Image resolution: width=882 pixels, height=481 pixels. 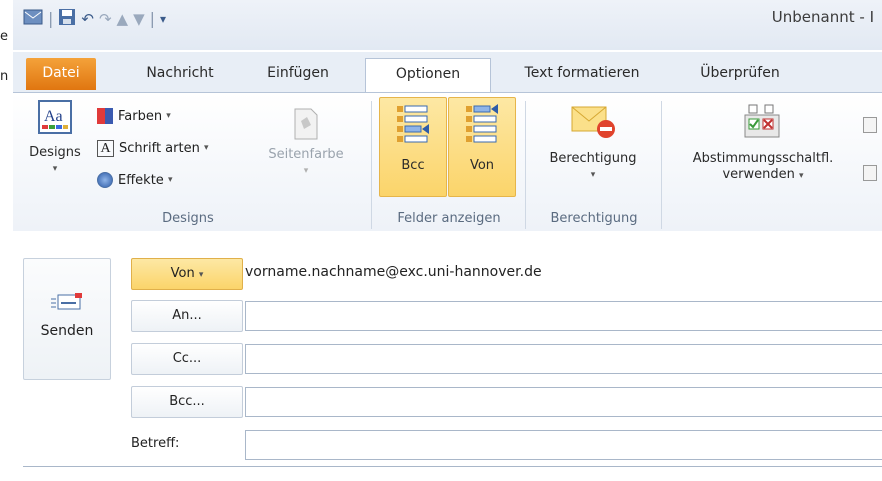 What do you see at coordinates (188, 218) in the screenshot?
I see `designs-group-label: Designs` at bounding box center [188, 218].